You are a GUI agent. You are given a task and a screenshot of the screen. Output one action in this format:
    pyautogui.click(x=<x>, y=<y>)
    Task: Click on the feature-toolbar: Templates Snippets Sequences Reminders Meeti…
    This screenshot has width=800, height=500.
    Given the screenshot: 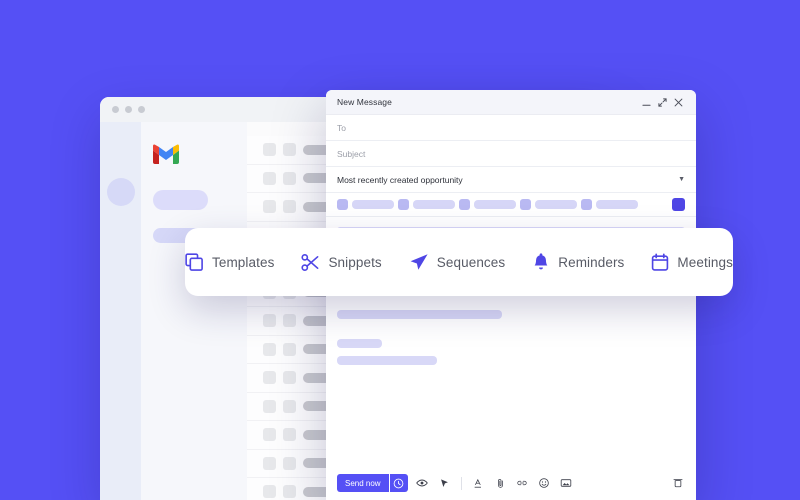 What is the action you would take?
    pyautogui.click(x=459, y=262)
    